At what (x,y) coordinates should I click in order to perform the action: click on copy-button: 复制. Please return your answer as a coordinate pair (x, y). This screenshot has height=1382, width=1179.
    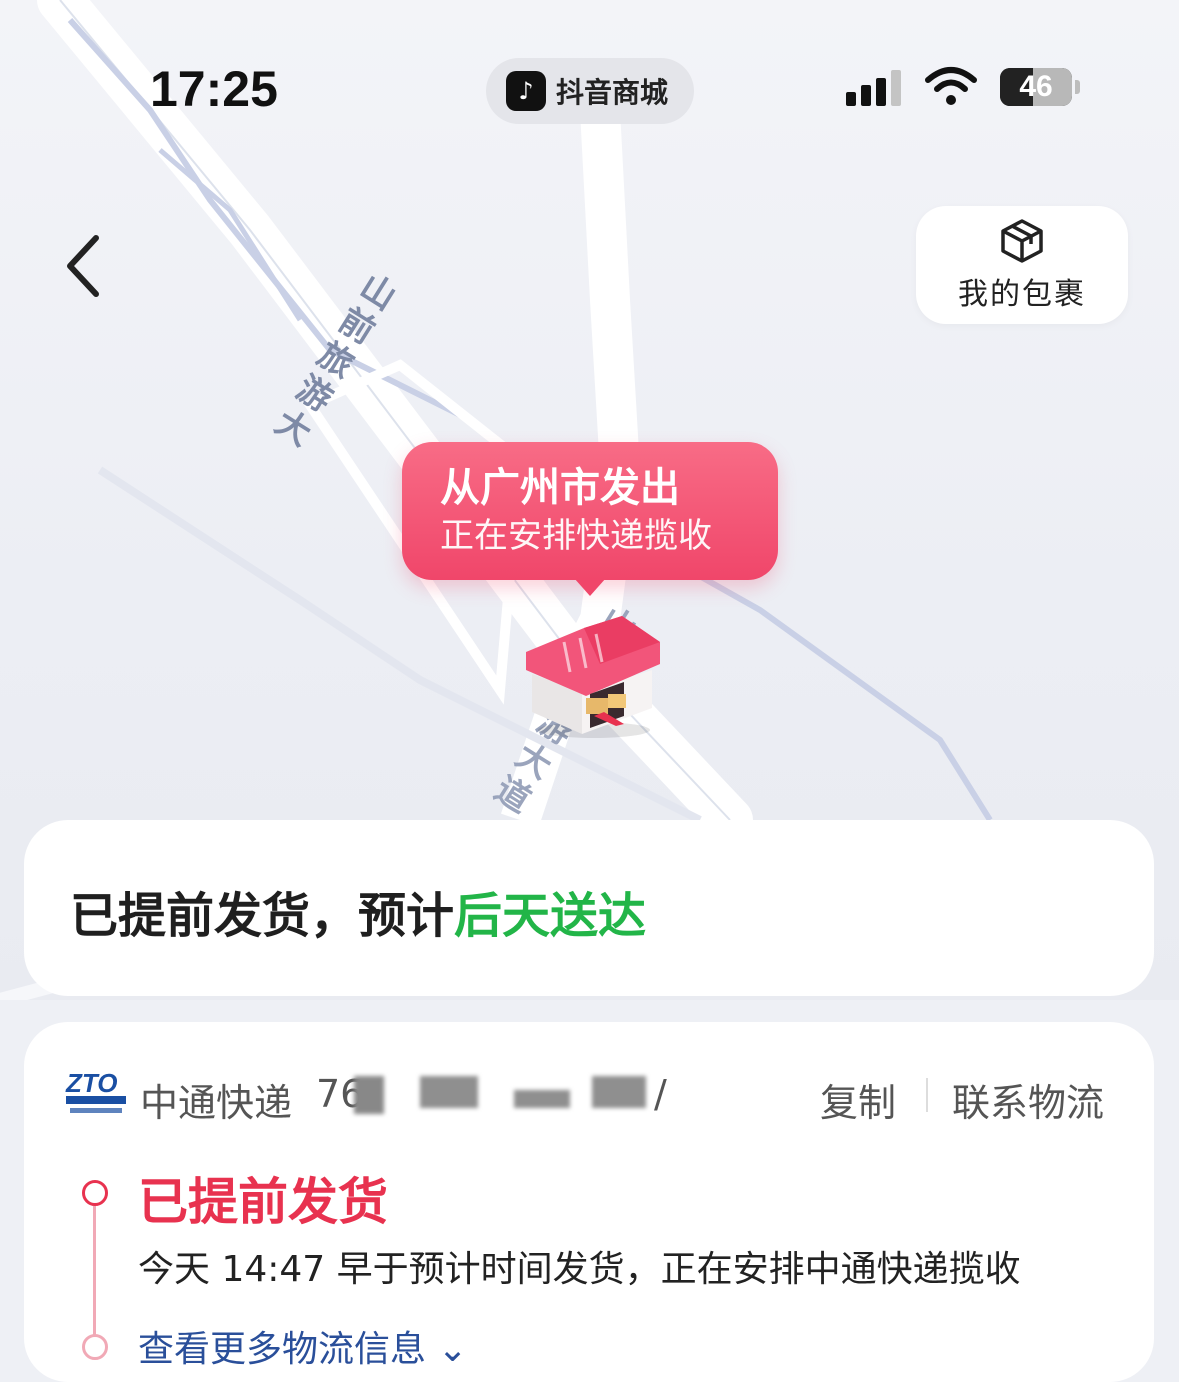
    Looking at the image, I should click on (858, 1099).